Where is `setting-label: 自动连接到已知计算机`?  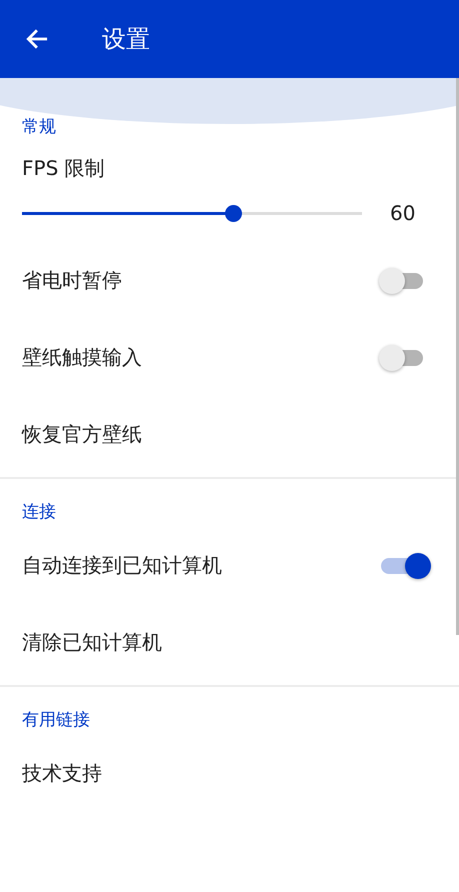 setting-label: 自动连接到已知计算机 is located at coordinates (122, 565).